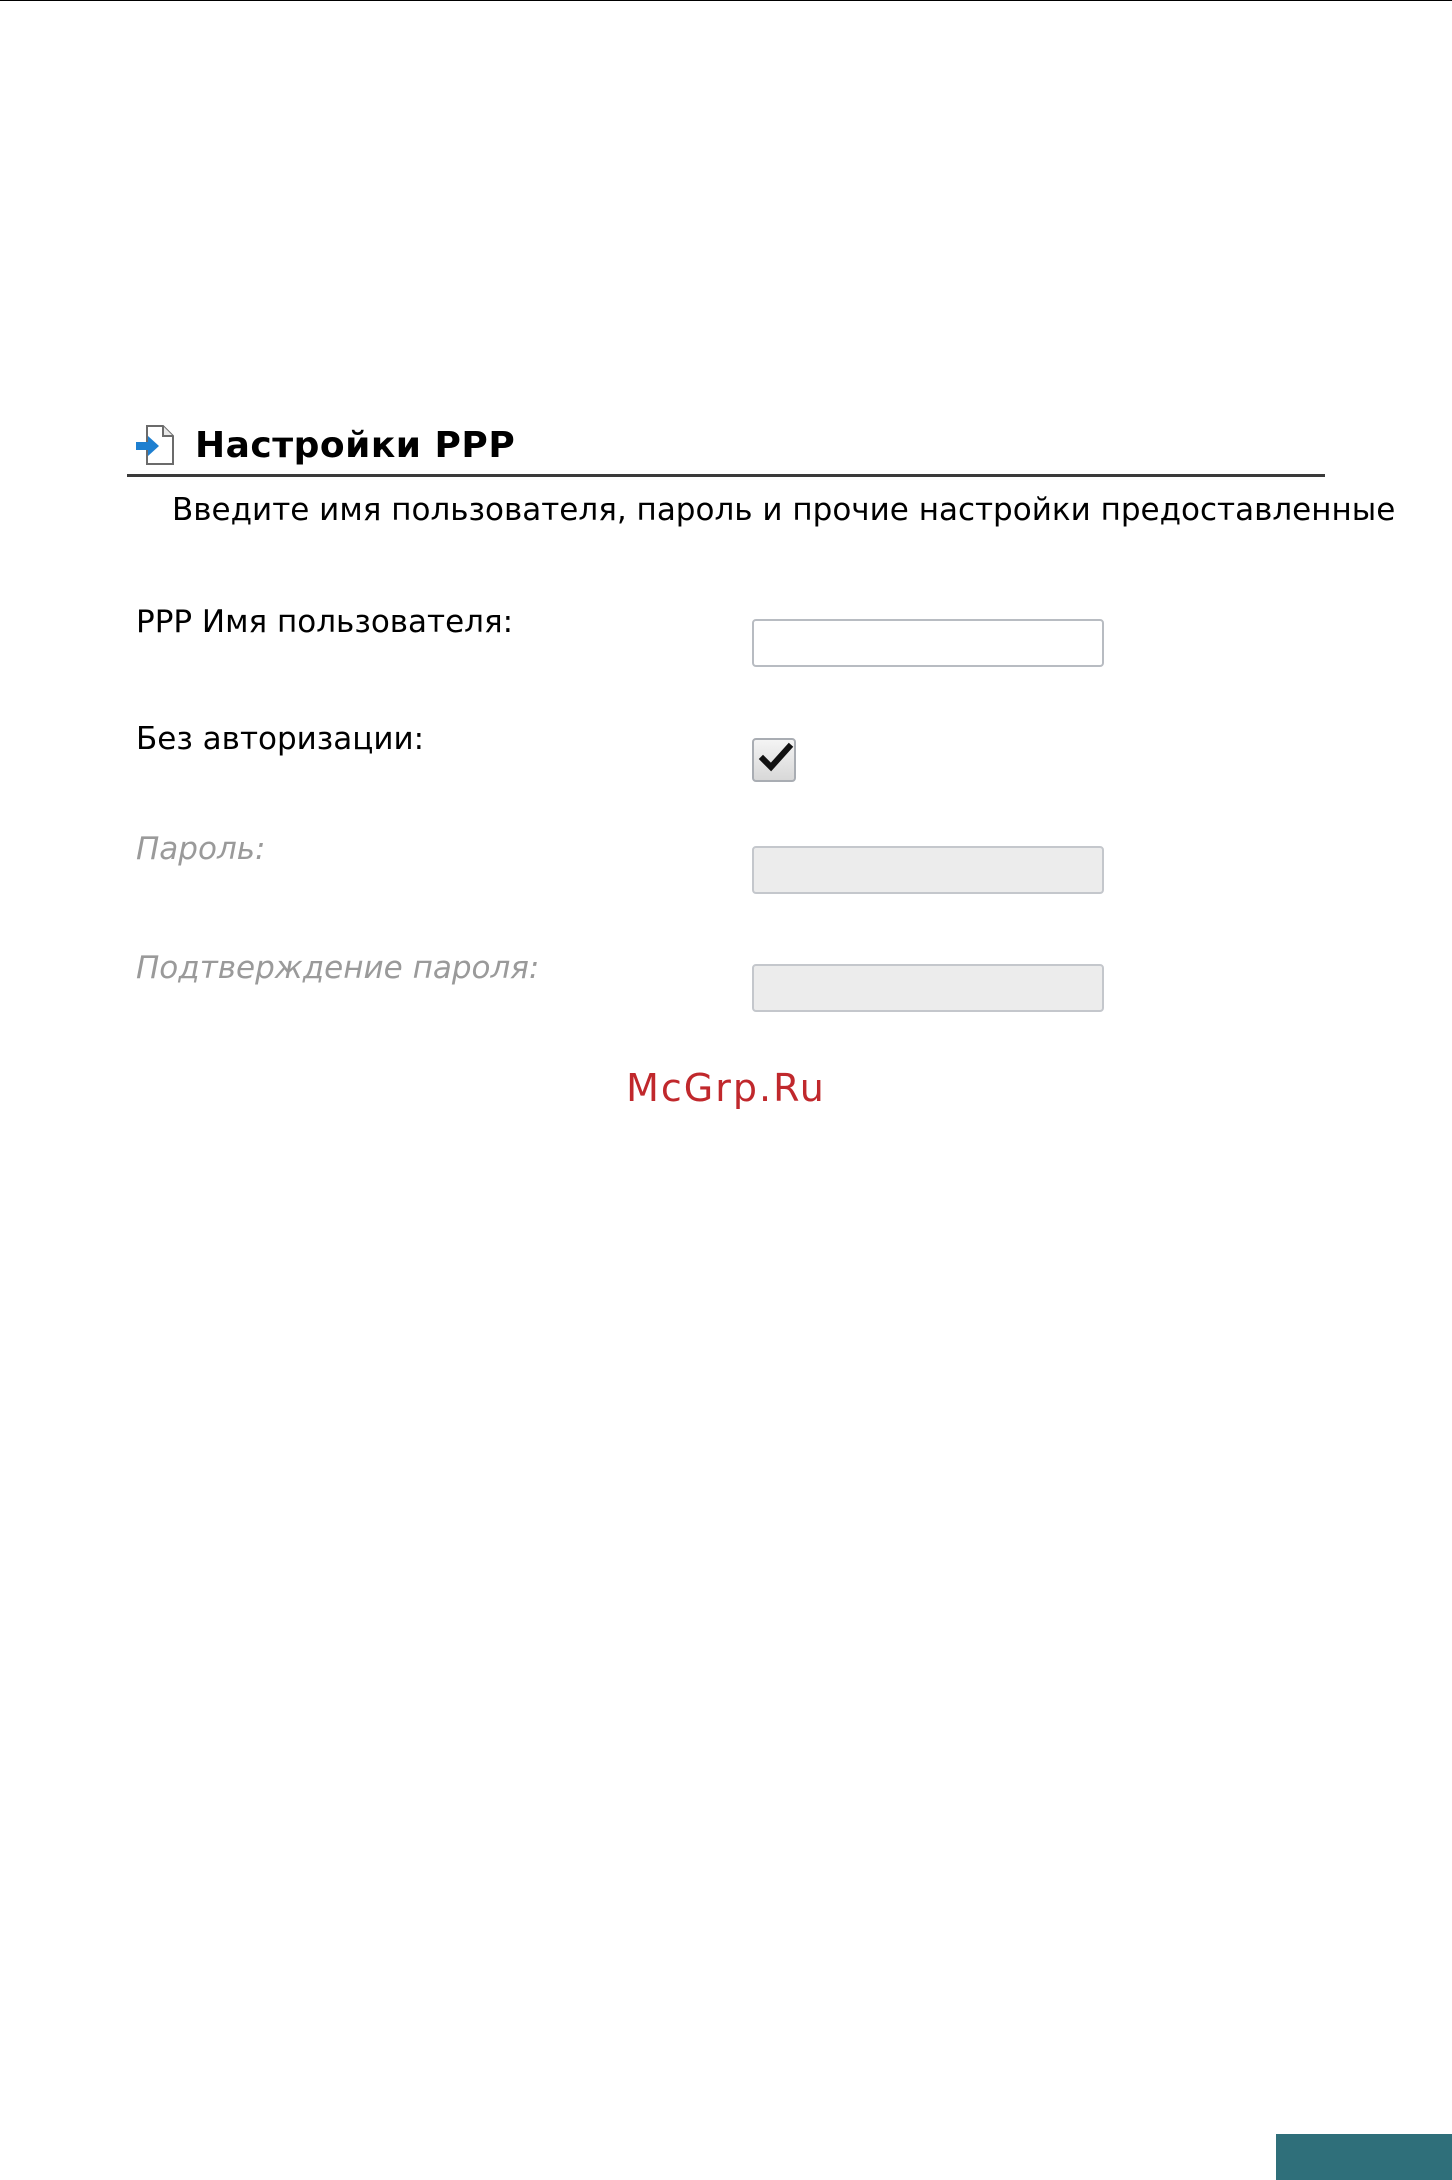 The height and width of the screenshot is (2180, 1452). Describe the element at coordinates (280, 739) in the screenshot. I see `no-auth-label: Без авторизации:` at that location.